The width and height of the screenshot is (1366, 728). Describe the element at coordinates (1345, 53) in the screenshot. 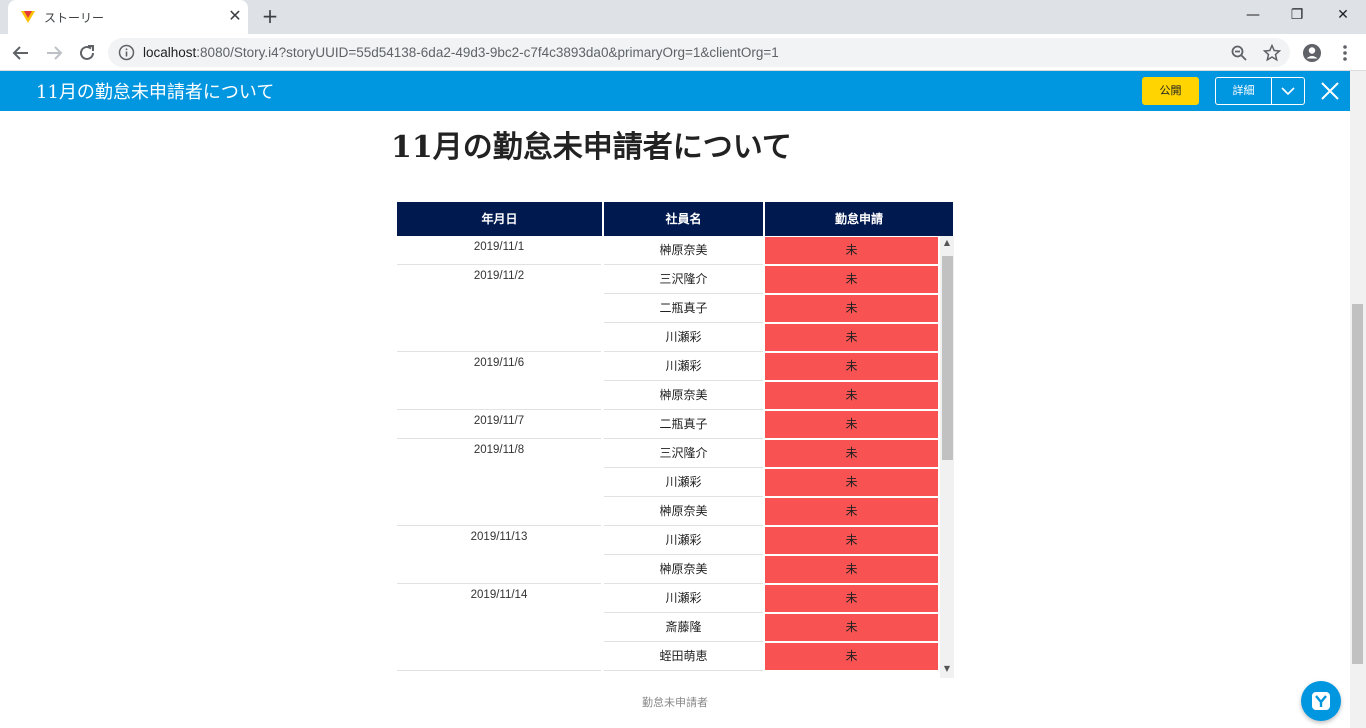

I see `menu-kebab-icon` at that location.